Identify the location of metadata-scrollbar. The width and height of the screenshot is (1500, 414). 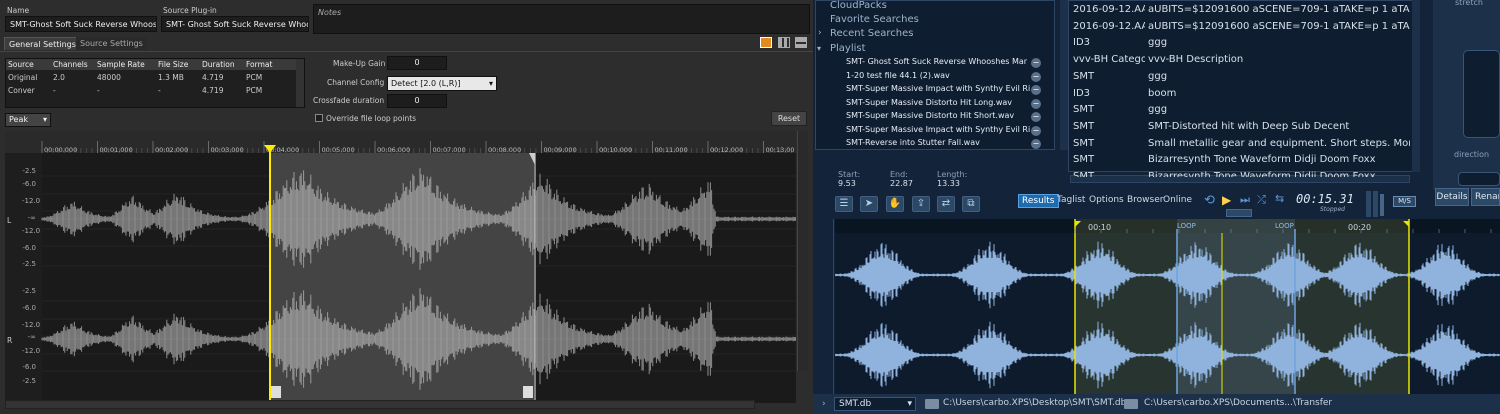
(1416, 86).